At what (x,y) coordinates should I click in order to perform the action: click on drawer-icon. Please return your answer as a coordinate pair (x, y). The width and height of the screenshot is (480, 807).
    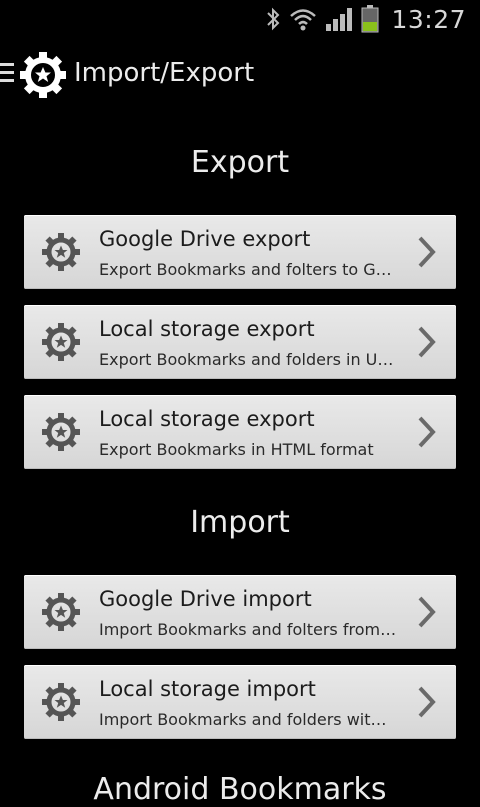
    Looking at the image, I should click on (7, 74).